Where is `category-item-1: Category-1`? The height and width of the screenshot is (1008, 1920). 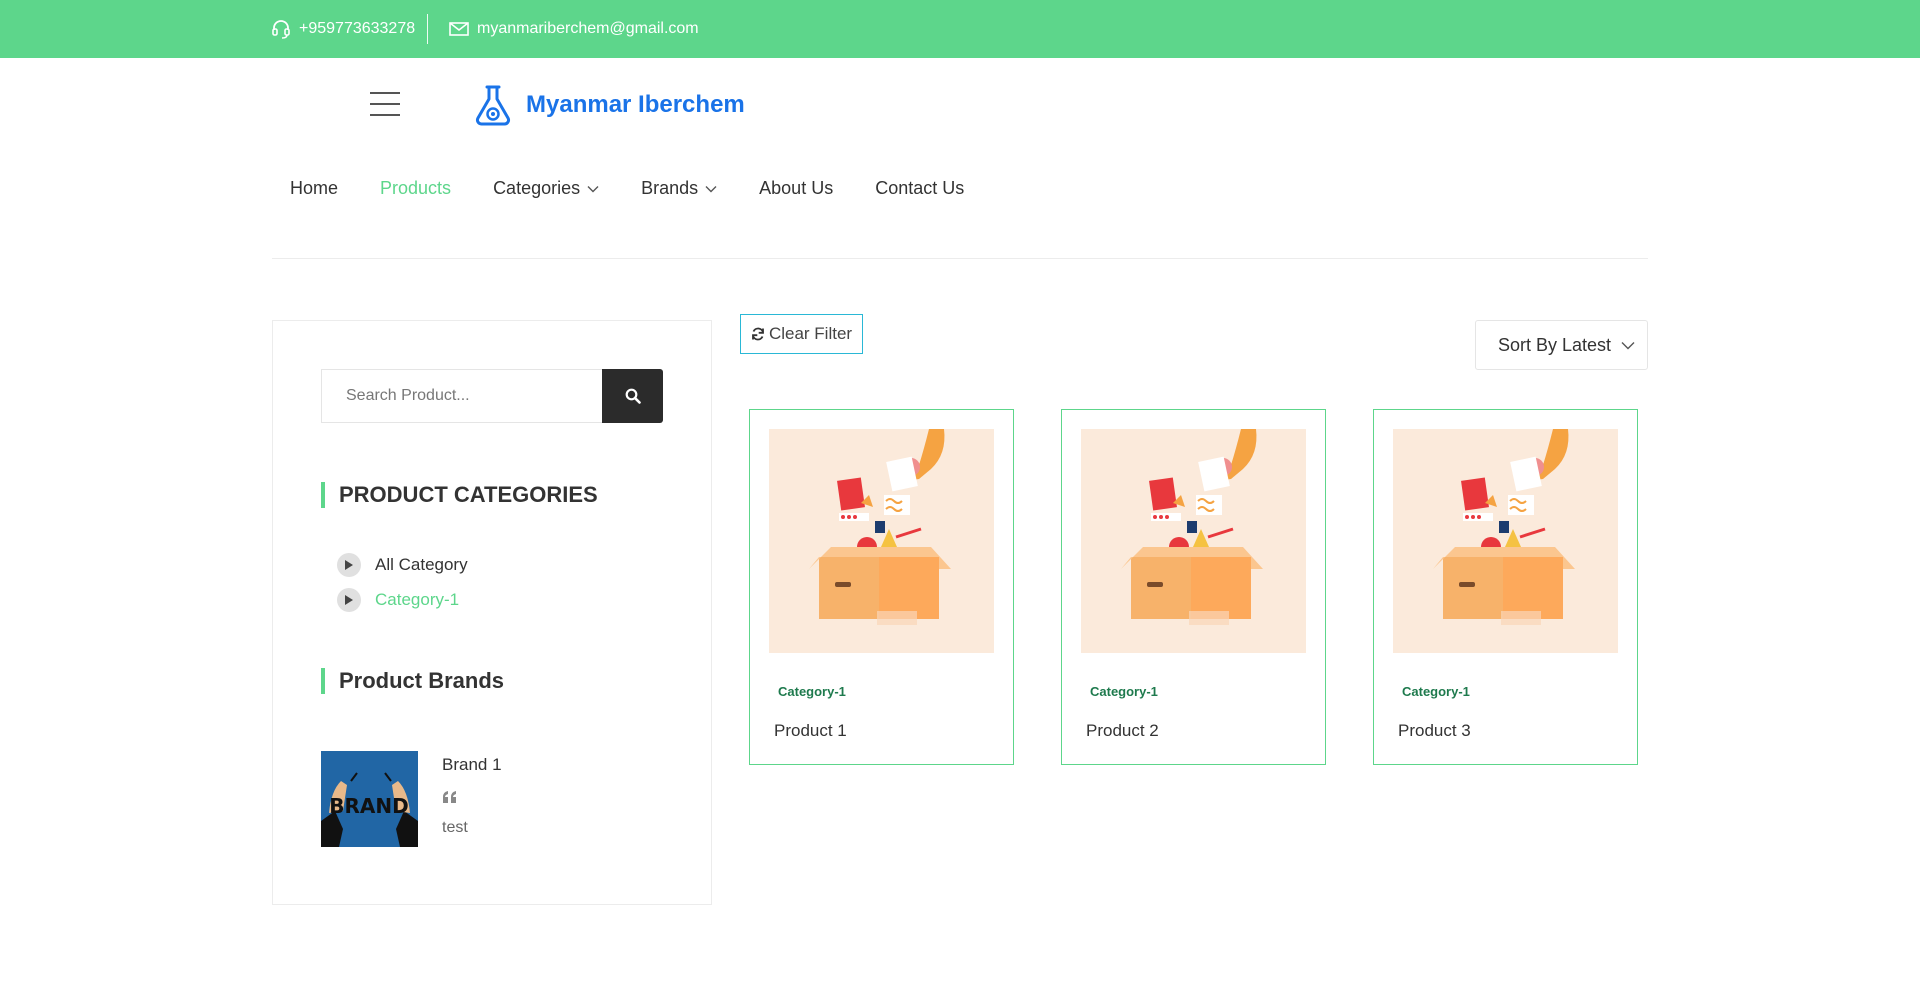 category-item-1: Category-1 is located at coordinates (402, 599).